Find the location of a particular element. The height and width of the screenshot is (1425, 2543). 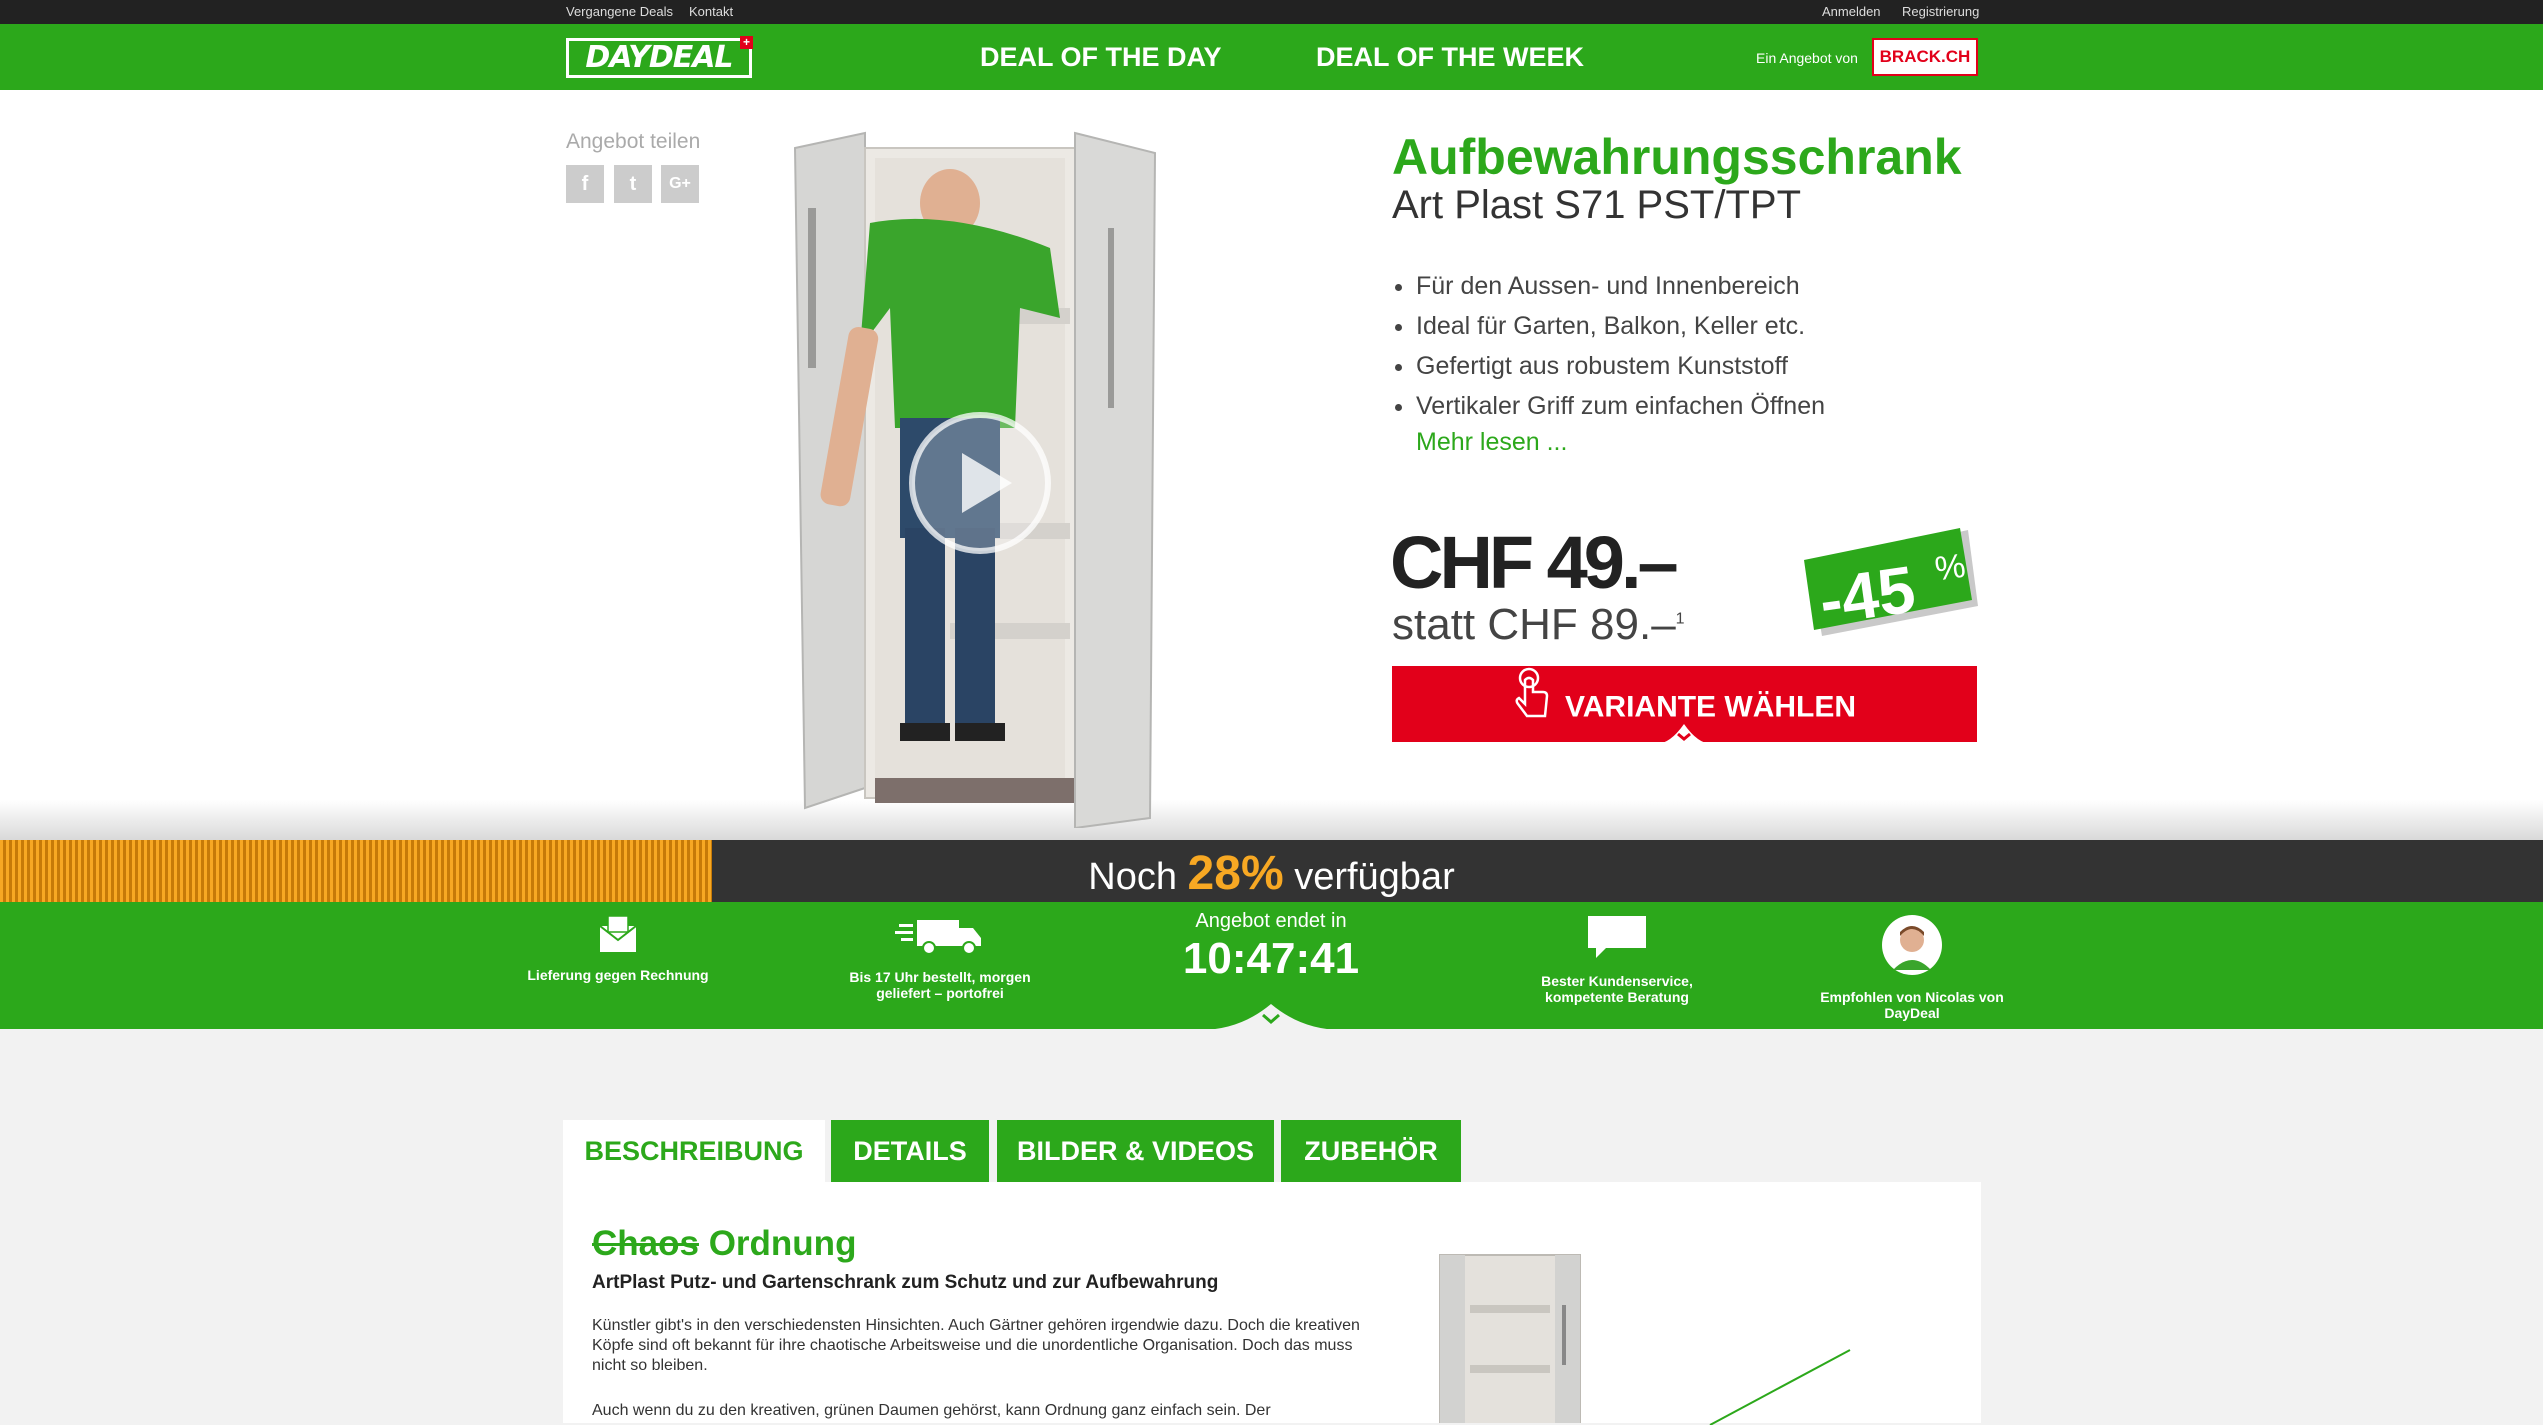

recommended-label: Empfohlen von Nicolas von DayDeal is located at coordinates (1912, 1005).